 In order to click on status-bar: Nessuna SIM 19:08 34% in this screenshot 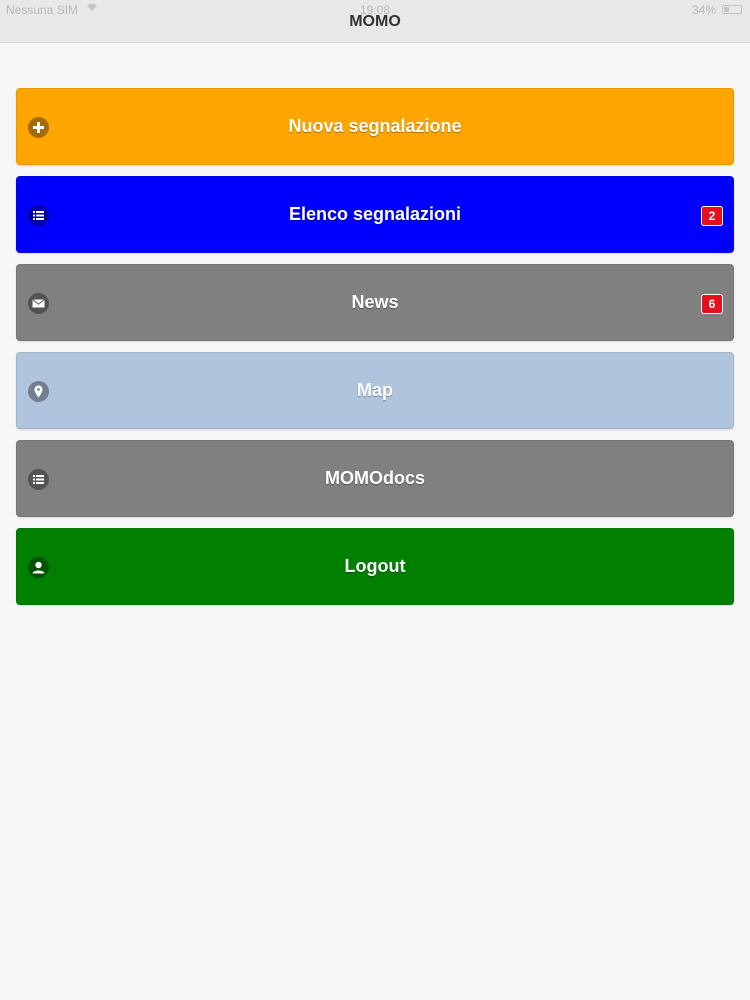, I will do `click(375, 10)`.